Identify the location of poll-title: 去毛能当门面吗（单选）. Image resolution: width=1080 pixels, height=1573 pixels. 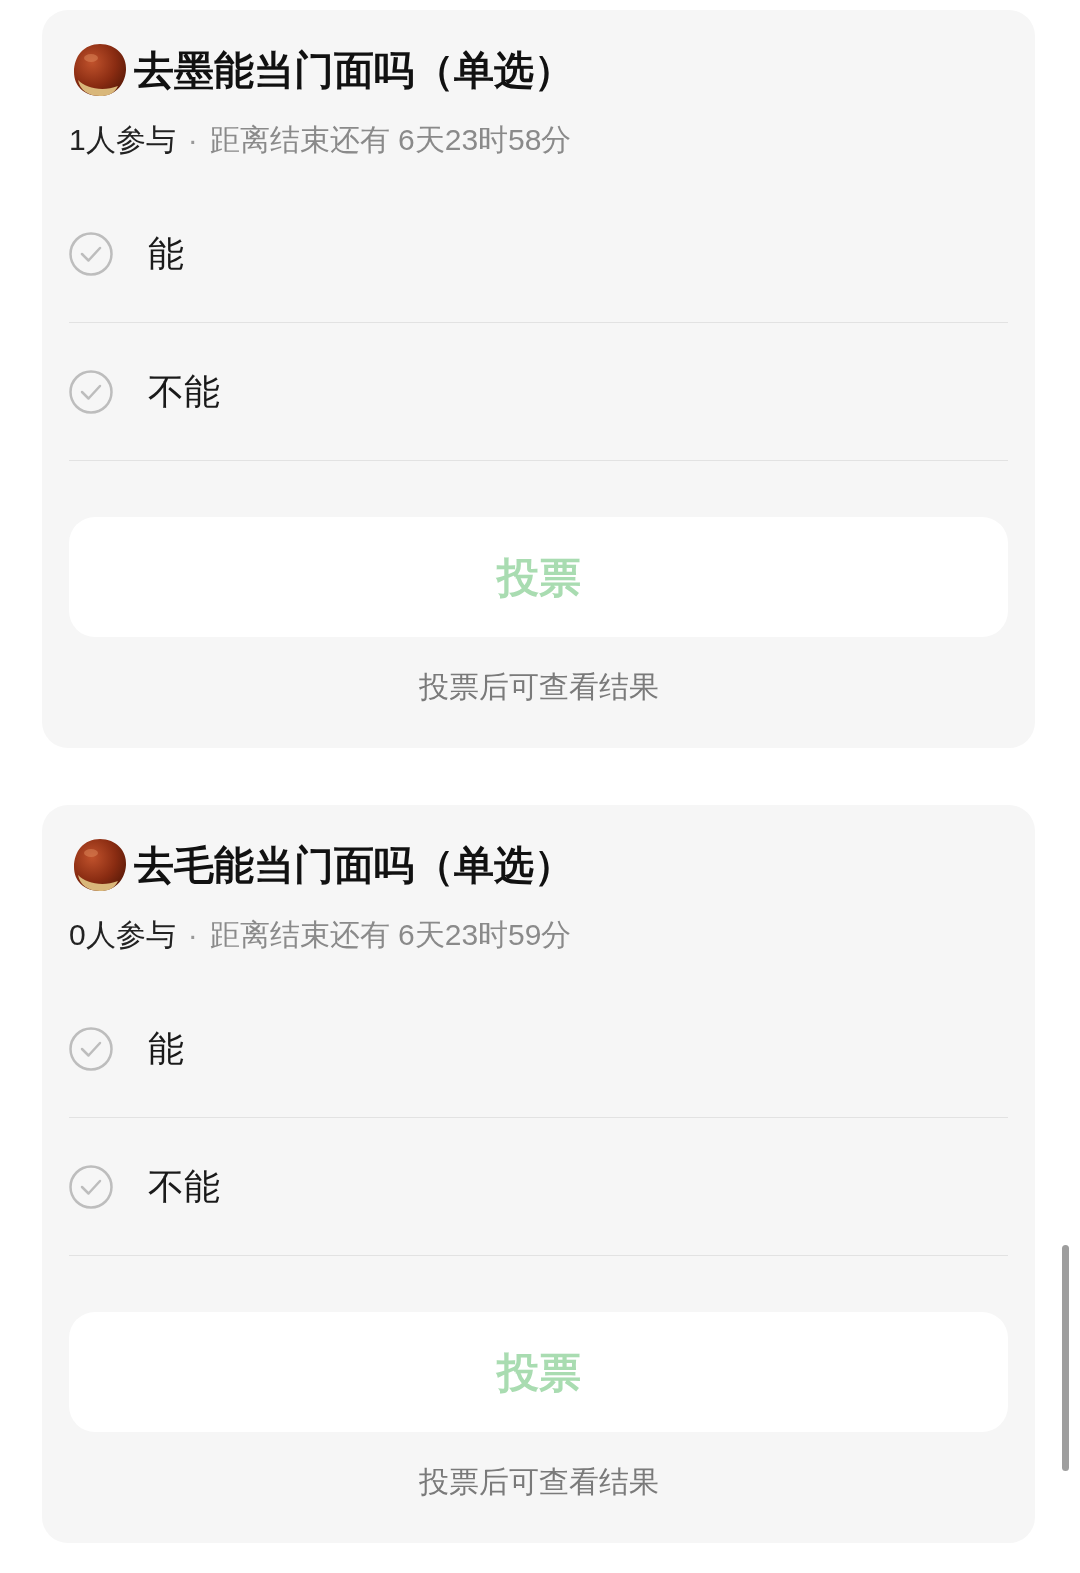
(354, 865).